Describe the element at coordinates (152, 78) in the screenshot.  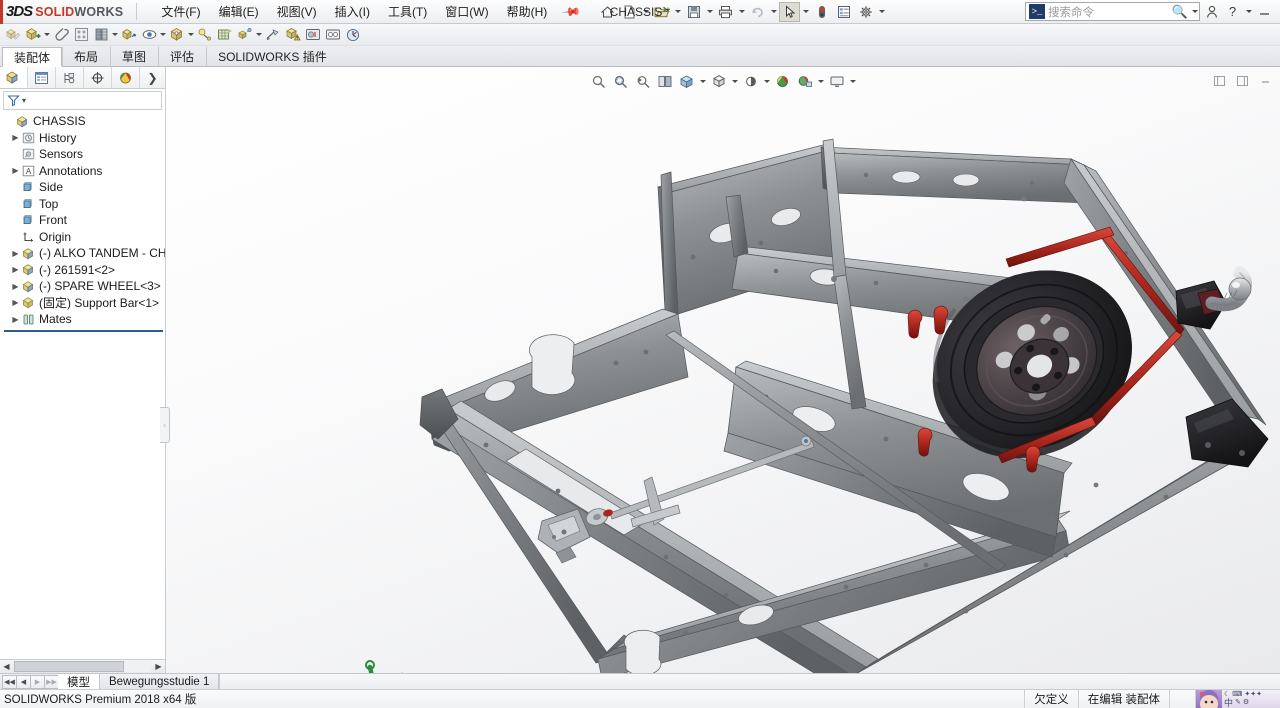
I see `chevron-right-icon: ❯` at that location.